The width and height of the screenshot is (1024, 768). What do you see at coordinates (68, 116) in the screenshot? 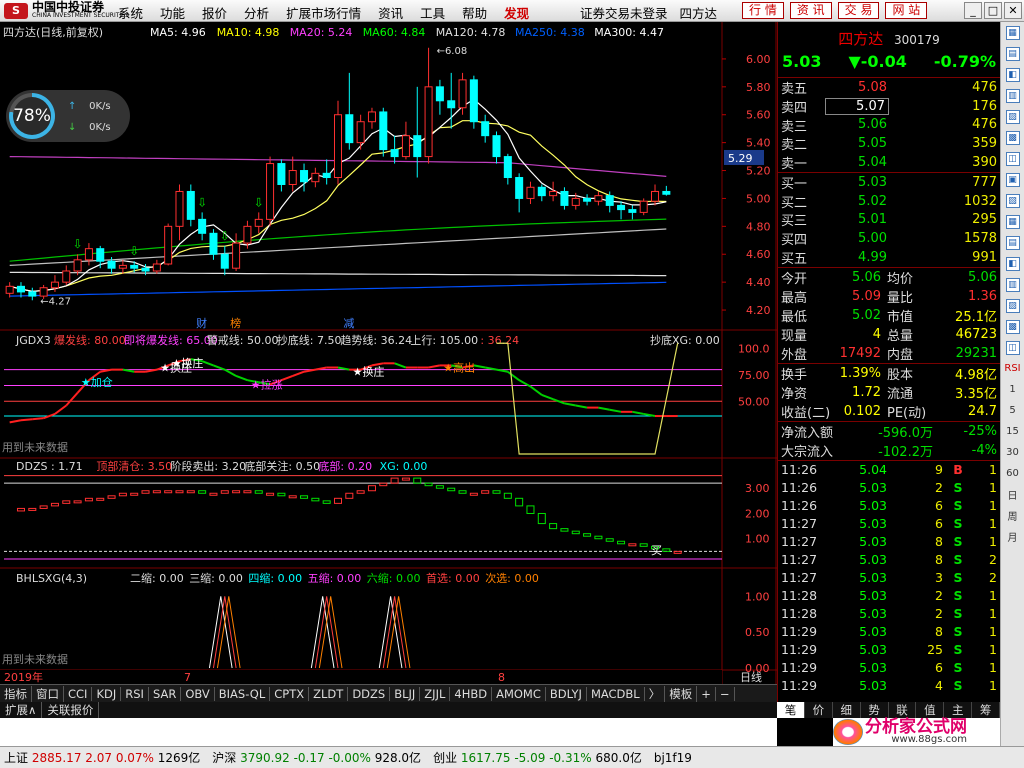
I see `network-speed-badge: 78% ↑ 0K/s ↓ 0K/s` at bounding box center [68, 116].